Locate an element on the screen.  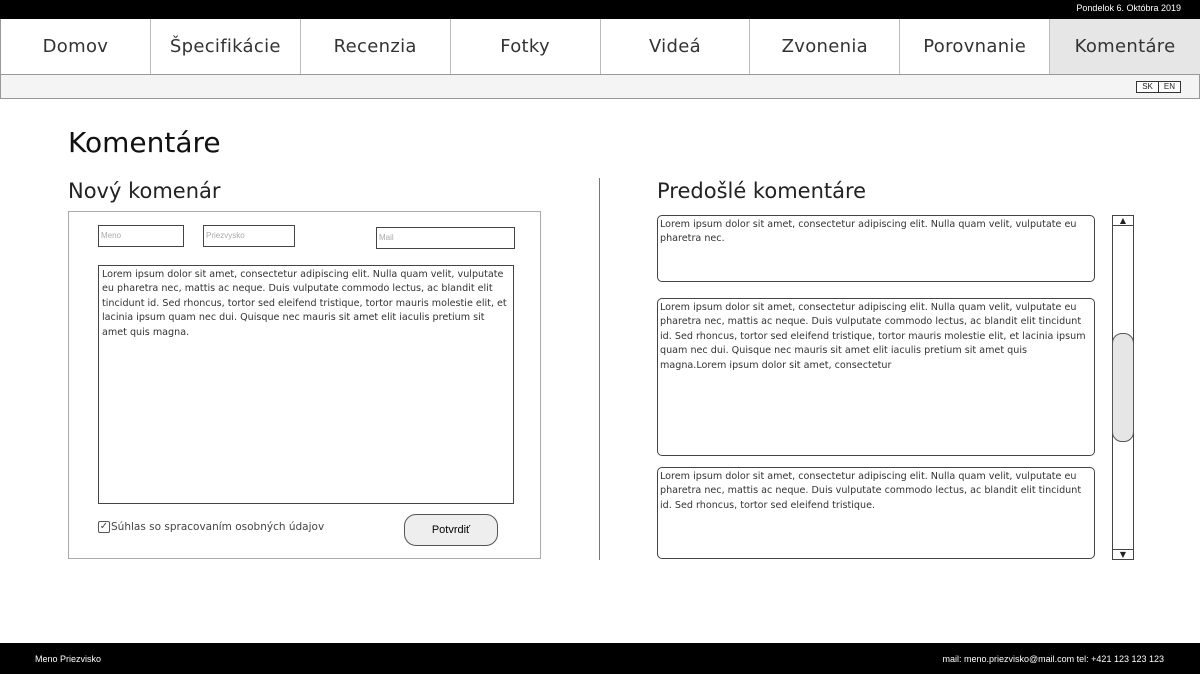
surname-field: Priezvysko is located at coordinates (249, 236).